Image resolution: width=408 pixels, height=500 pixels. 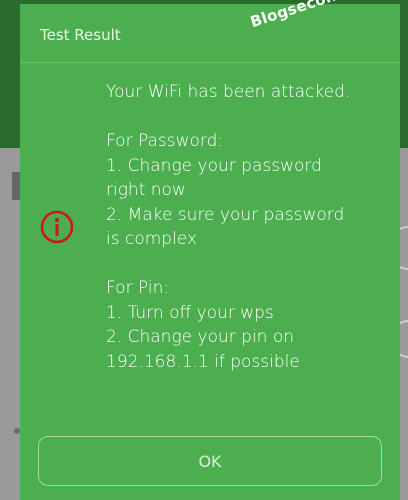 What do you see at coordinates (80, 35) in the screenshot?
I see `dialog-title: Test Result` at bounding box center [80, 35].